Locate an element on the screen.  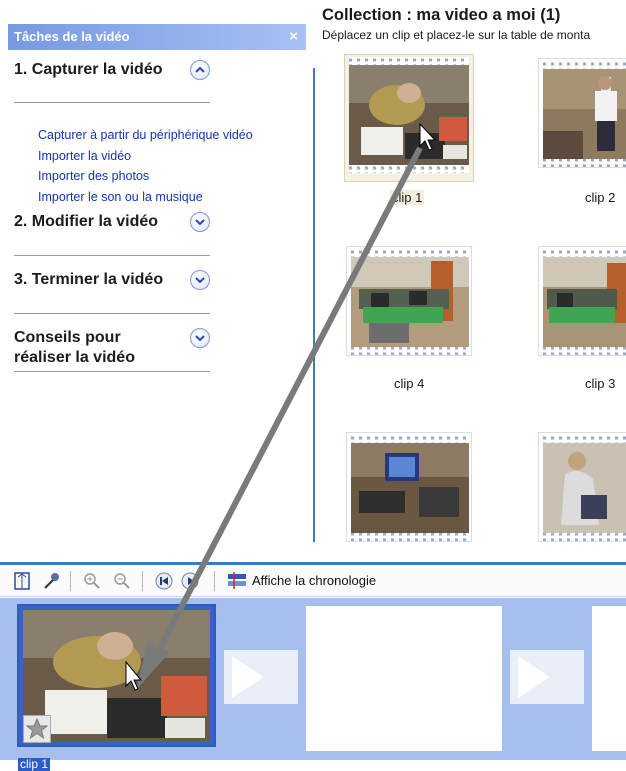
storyboard-clip-label: clip 1 is located at coordinates (34, 764).